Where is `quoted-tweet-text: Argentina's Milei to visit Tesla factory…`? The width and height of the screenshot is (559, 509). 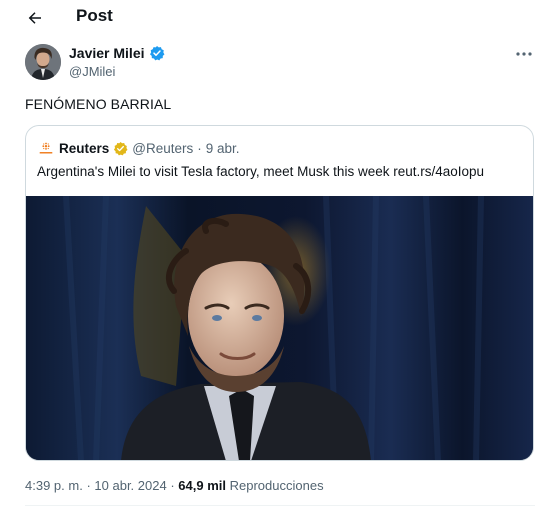 quoted-tweet-text: Argentina's Milei to visit Tesla factory… is located at coordinates (261, 171).